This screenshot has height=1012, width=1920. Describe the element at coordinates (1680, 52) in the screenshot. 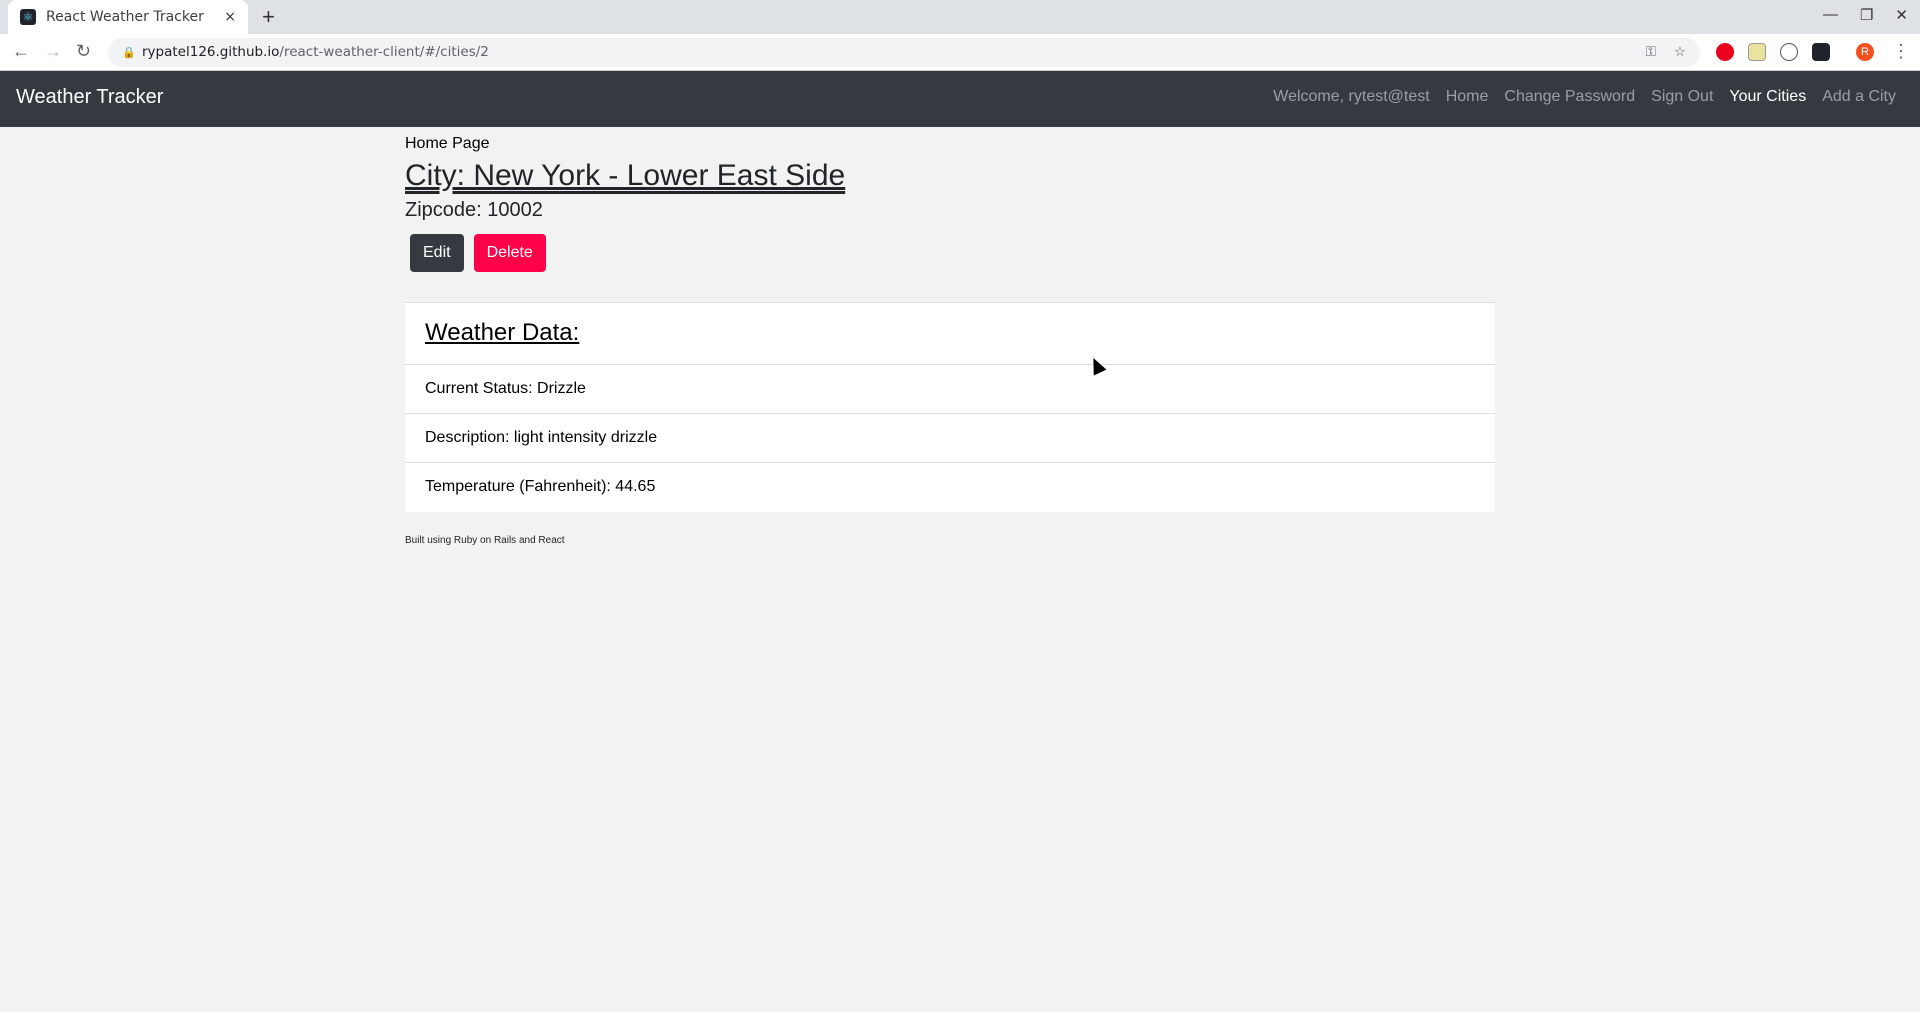

I see `bookmark-star-icon: ☆` at that location.